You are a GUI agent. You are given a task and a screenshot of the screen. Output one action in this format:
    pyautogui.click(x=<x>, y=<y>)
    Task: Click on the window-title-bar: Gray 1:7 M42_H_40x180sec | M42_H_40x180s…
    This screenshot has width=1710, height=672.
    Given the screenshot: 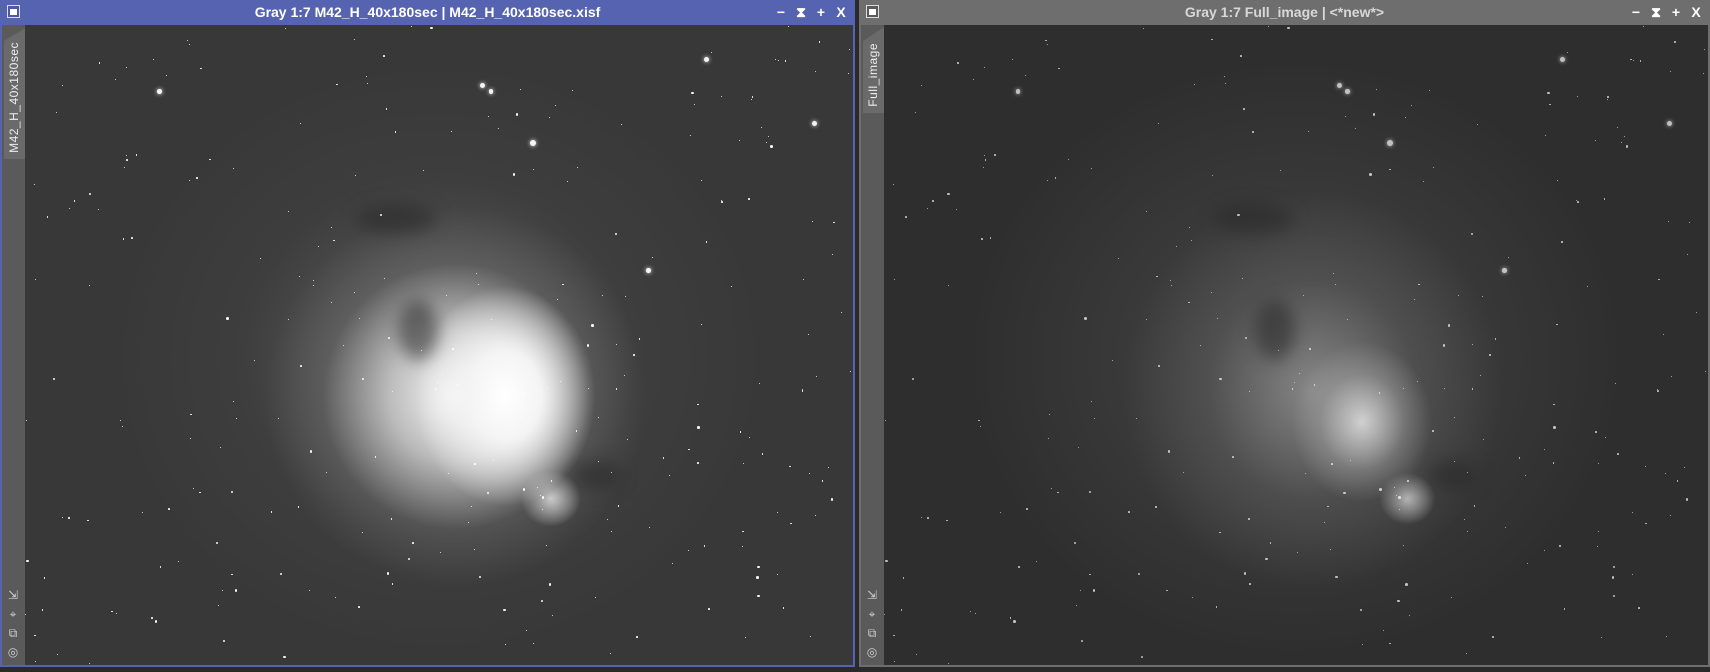 What is the action you would take?
    pyautogui.click(x=427, y=12)
    